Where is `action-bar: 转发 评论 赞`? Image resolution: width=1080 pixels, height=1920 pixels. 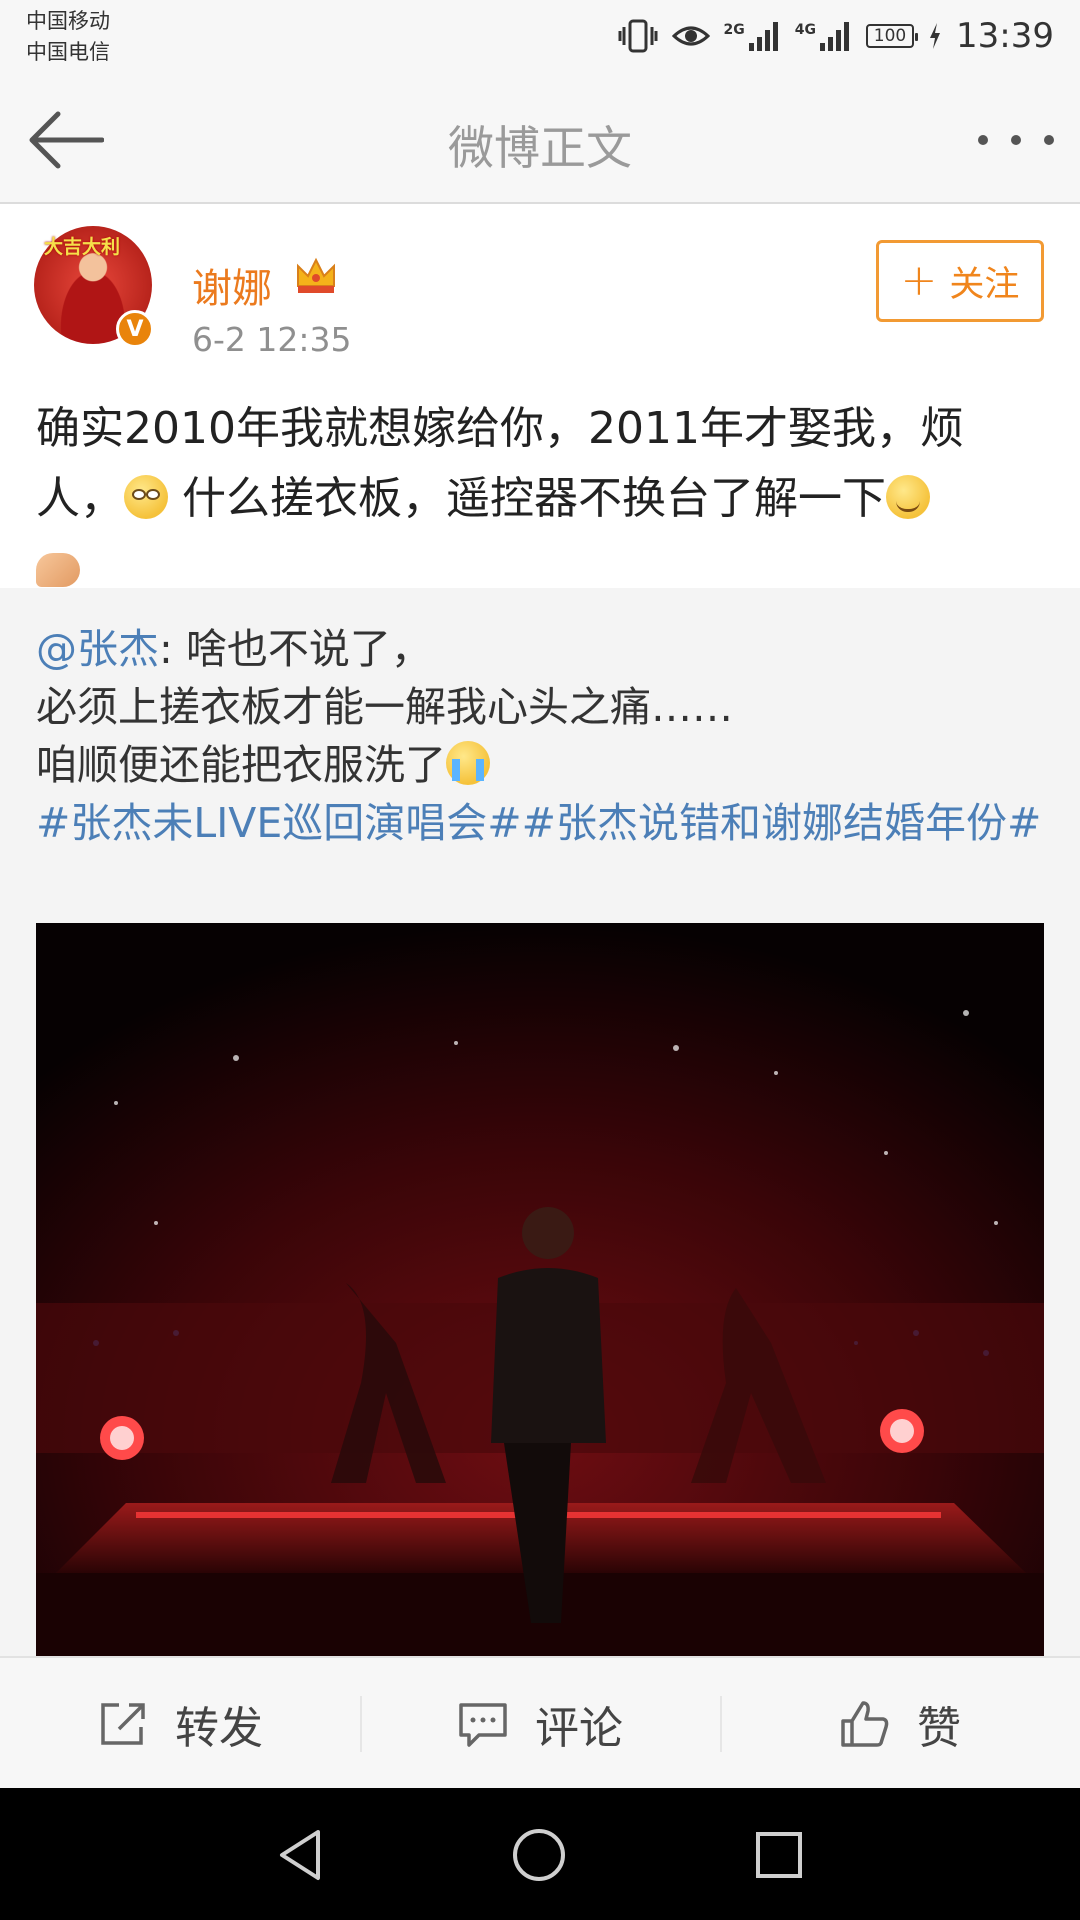
action-bar: 转发 评论 赞 is located at coordinates (540, 1723).